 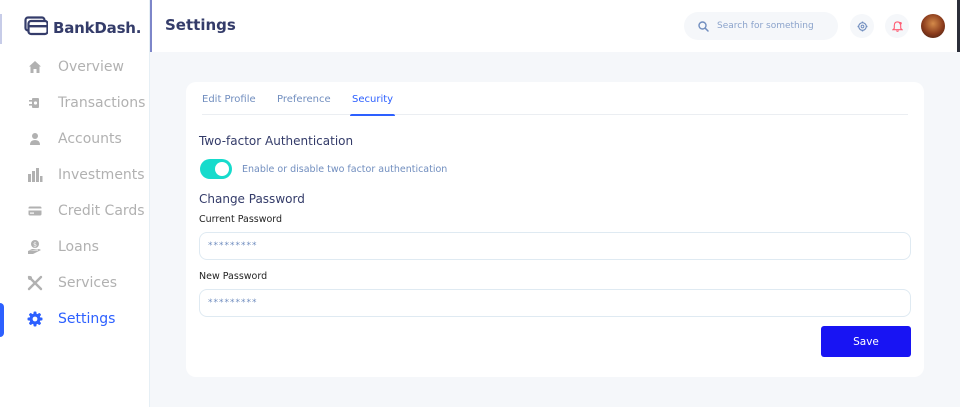 I want to click on notifications-button, so click(x=897, y=26).